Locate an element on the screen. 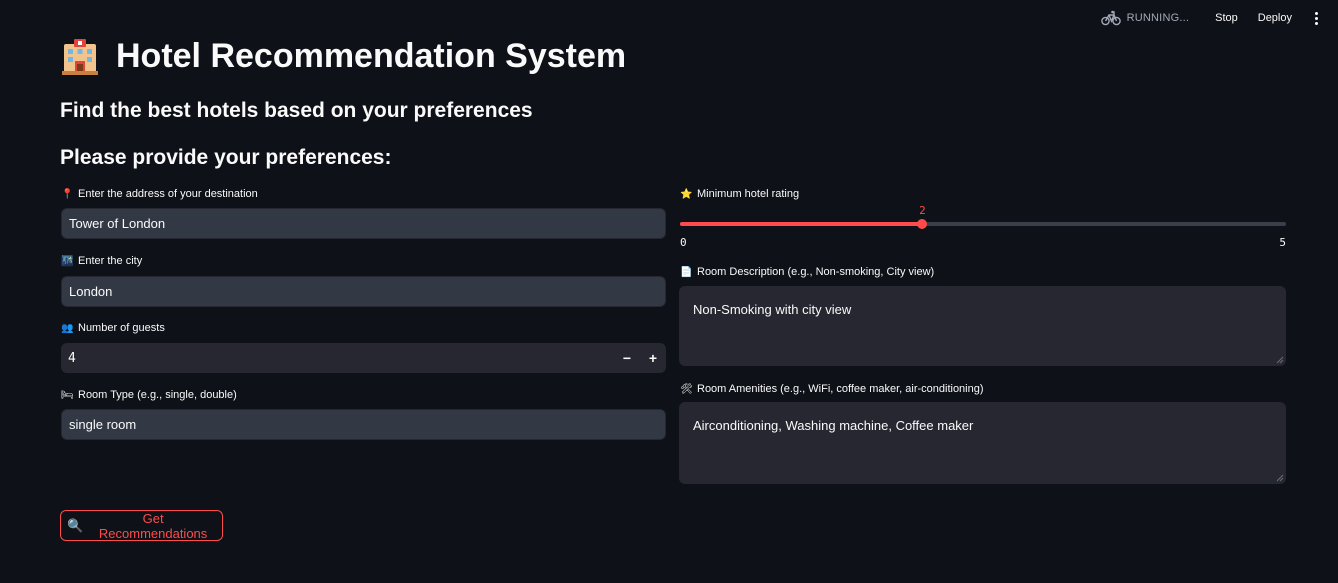 This screenshot has height=583, width=1338. decrement-button: − is located at coordinates (627, 358).